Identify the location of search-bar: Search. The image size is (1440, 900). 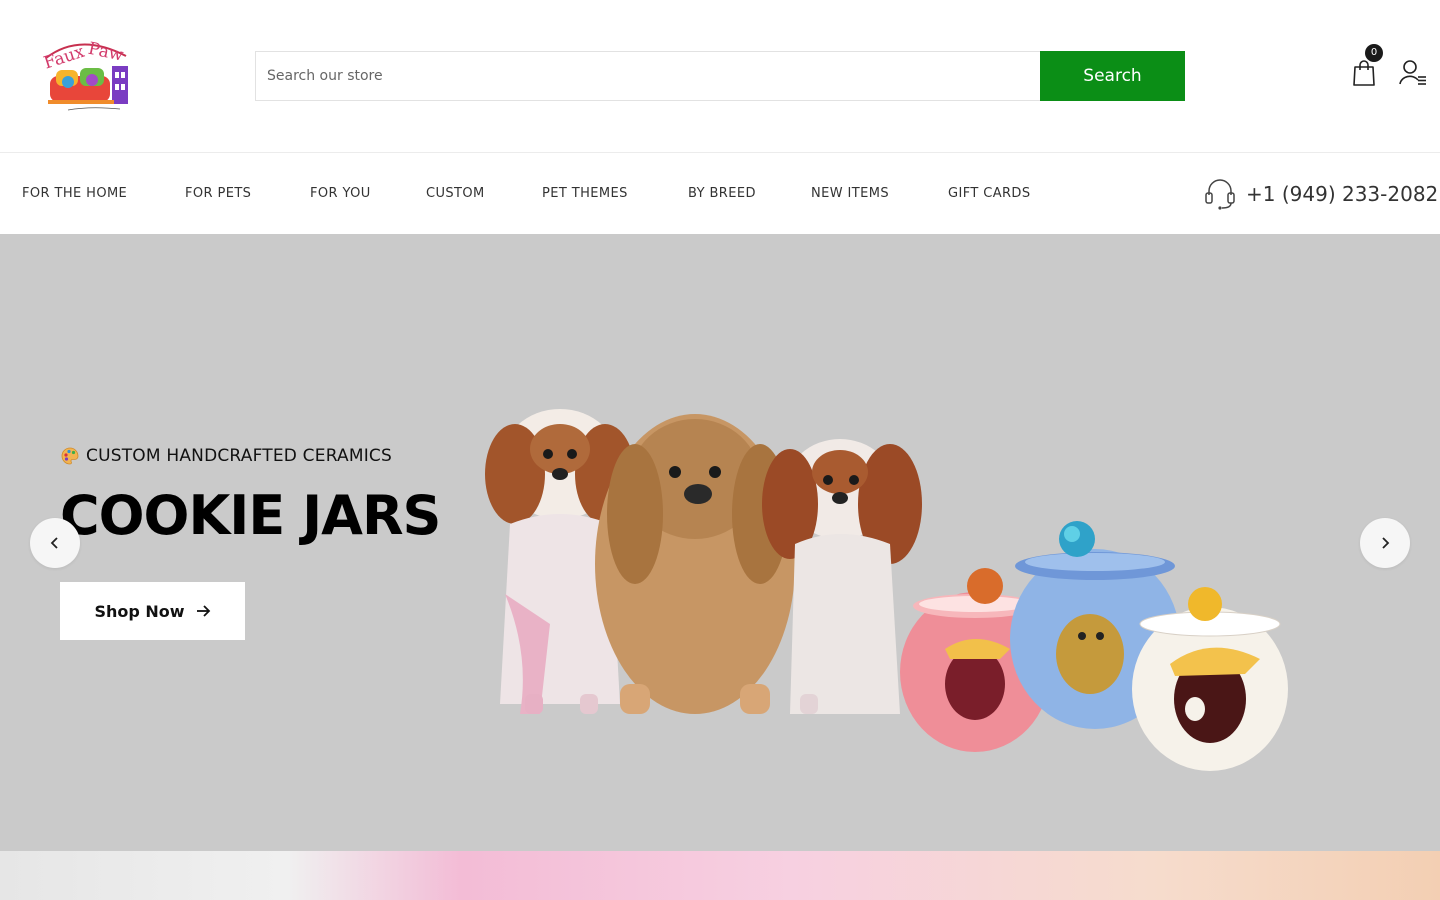
(720, 76).